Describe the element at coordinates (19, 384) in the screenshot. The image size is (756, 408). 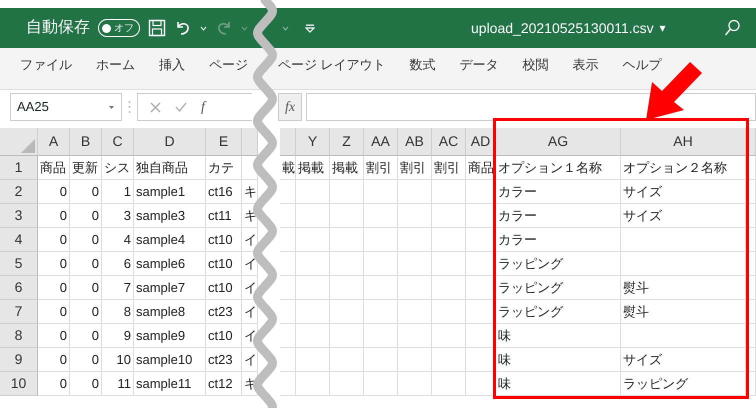
I see `row-header: 10` at that location.